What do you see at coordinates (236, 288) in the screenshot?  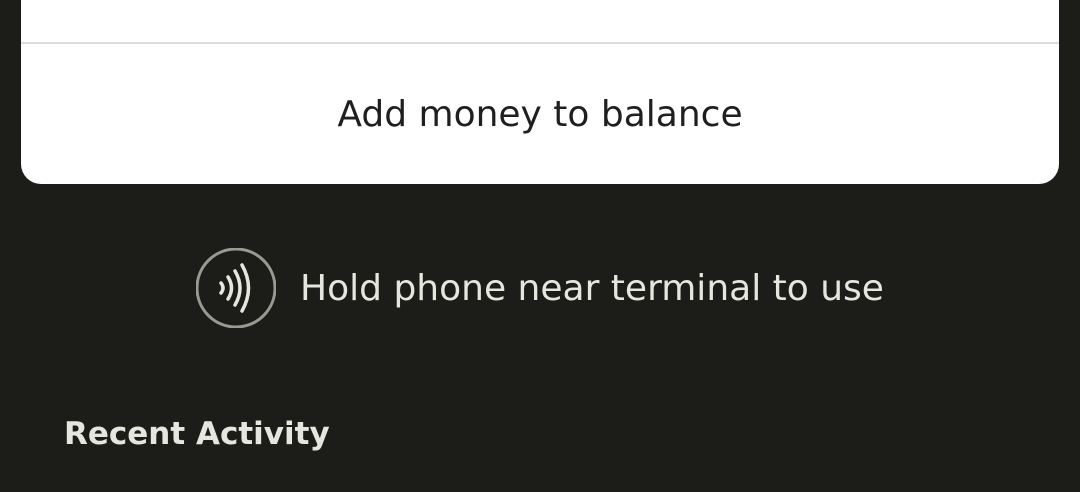 I see `contactless-icon` at bounding box center [236, 288].